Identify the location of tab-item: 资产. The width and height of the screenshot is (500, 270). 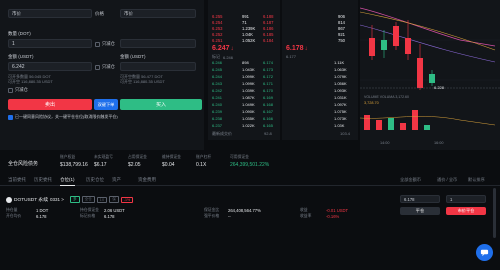
(116, 180).